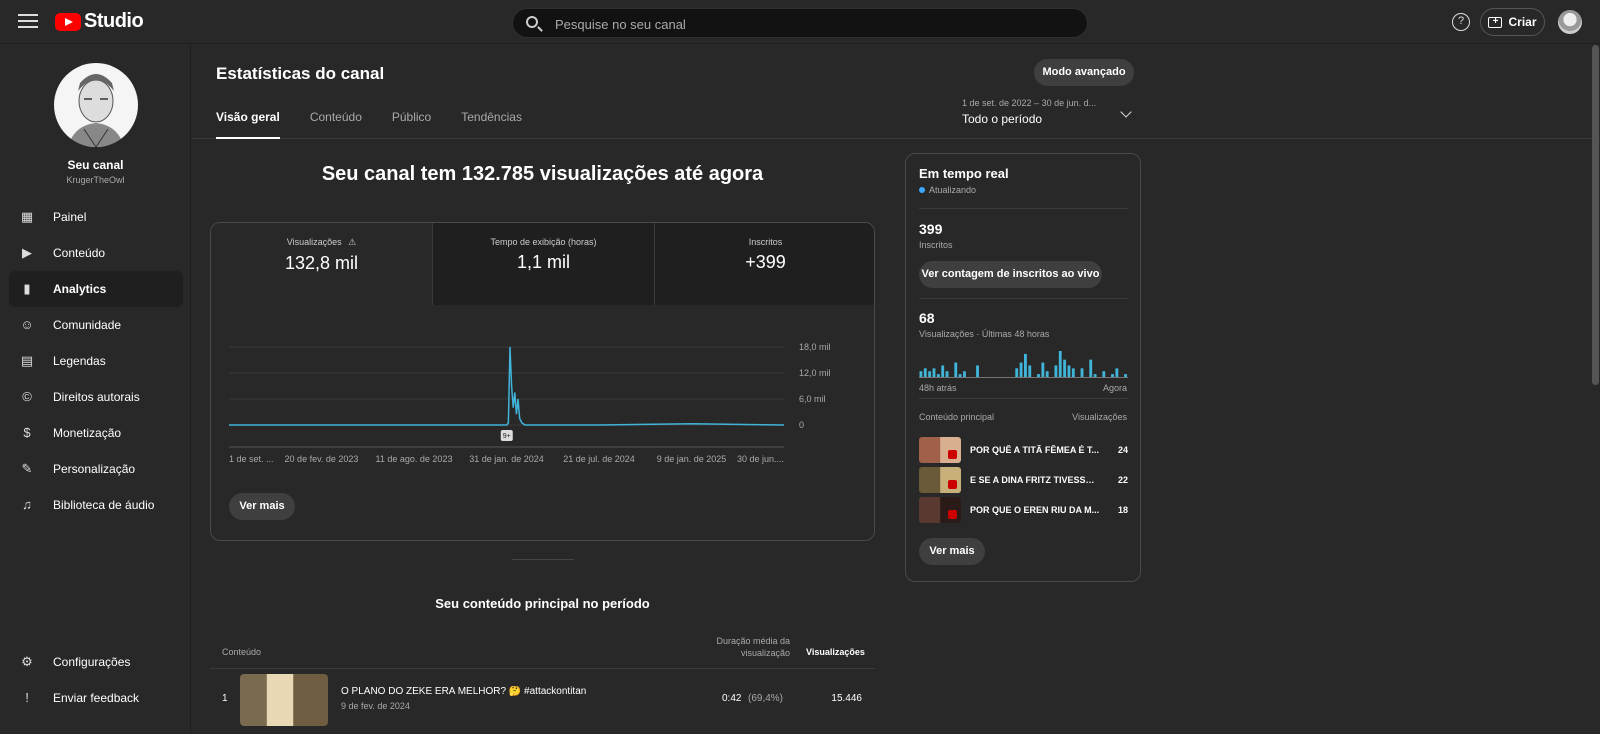 This screenshot has width=1600, height=734. What do you see at coordinates (532, 22) in the screenshot?
I see `search-icon` at bounding box center [532, 22].